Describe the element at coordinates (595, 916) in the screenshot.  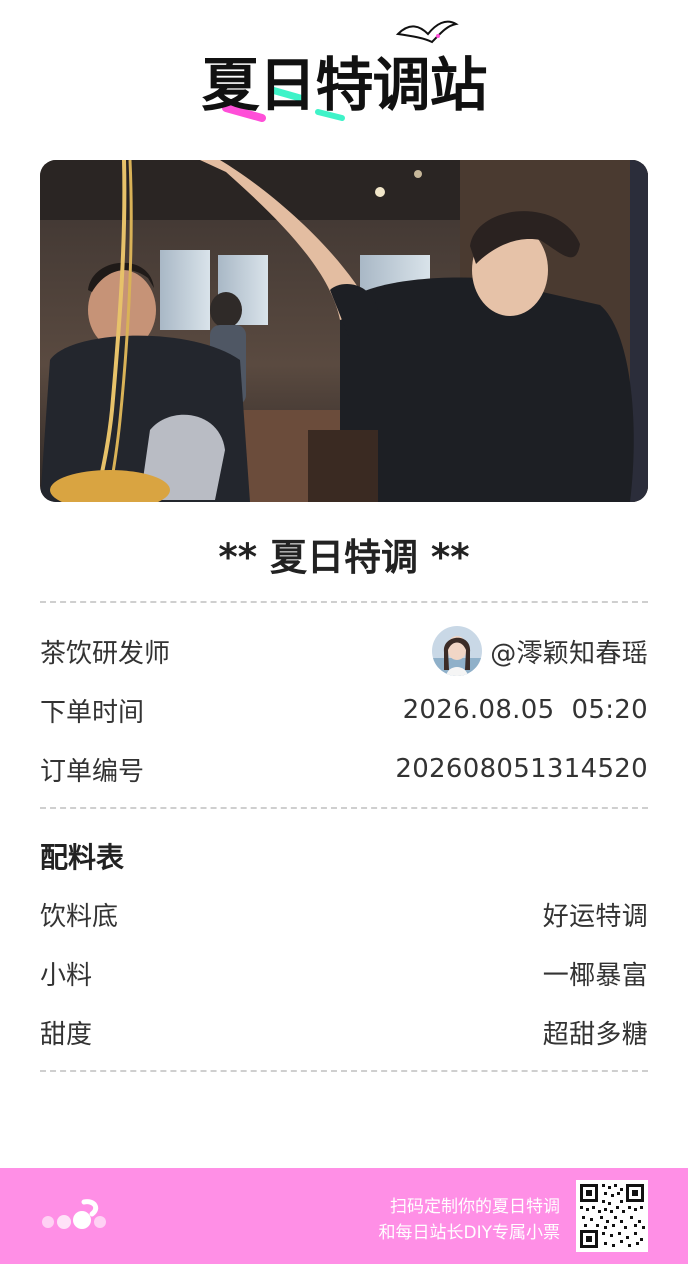
I see `recipe-value: 好运特调` at that location.